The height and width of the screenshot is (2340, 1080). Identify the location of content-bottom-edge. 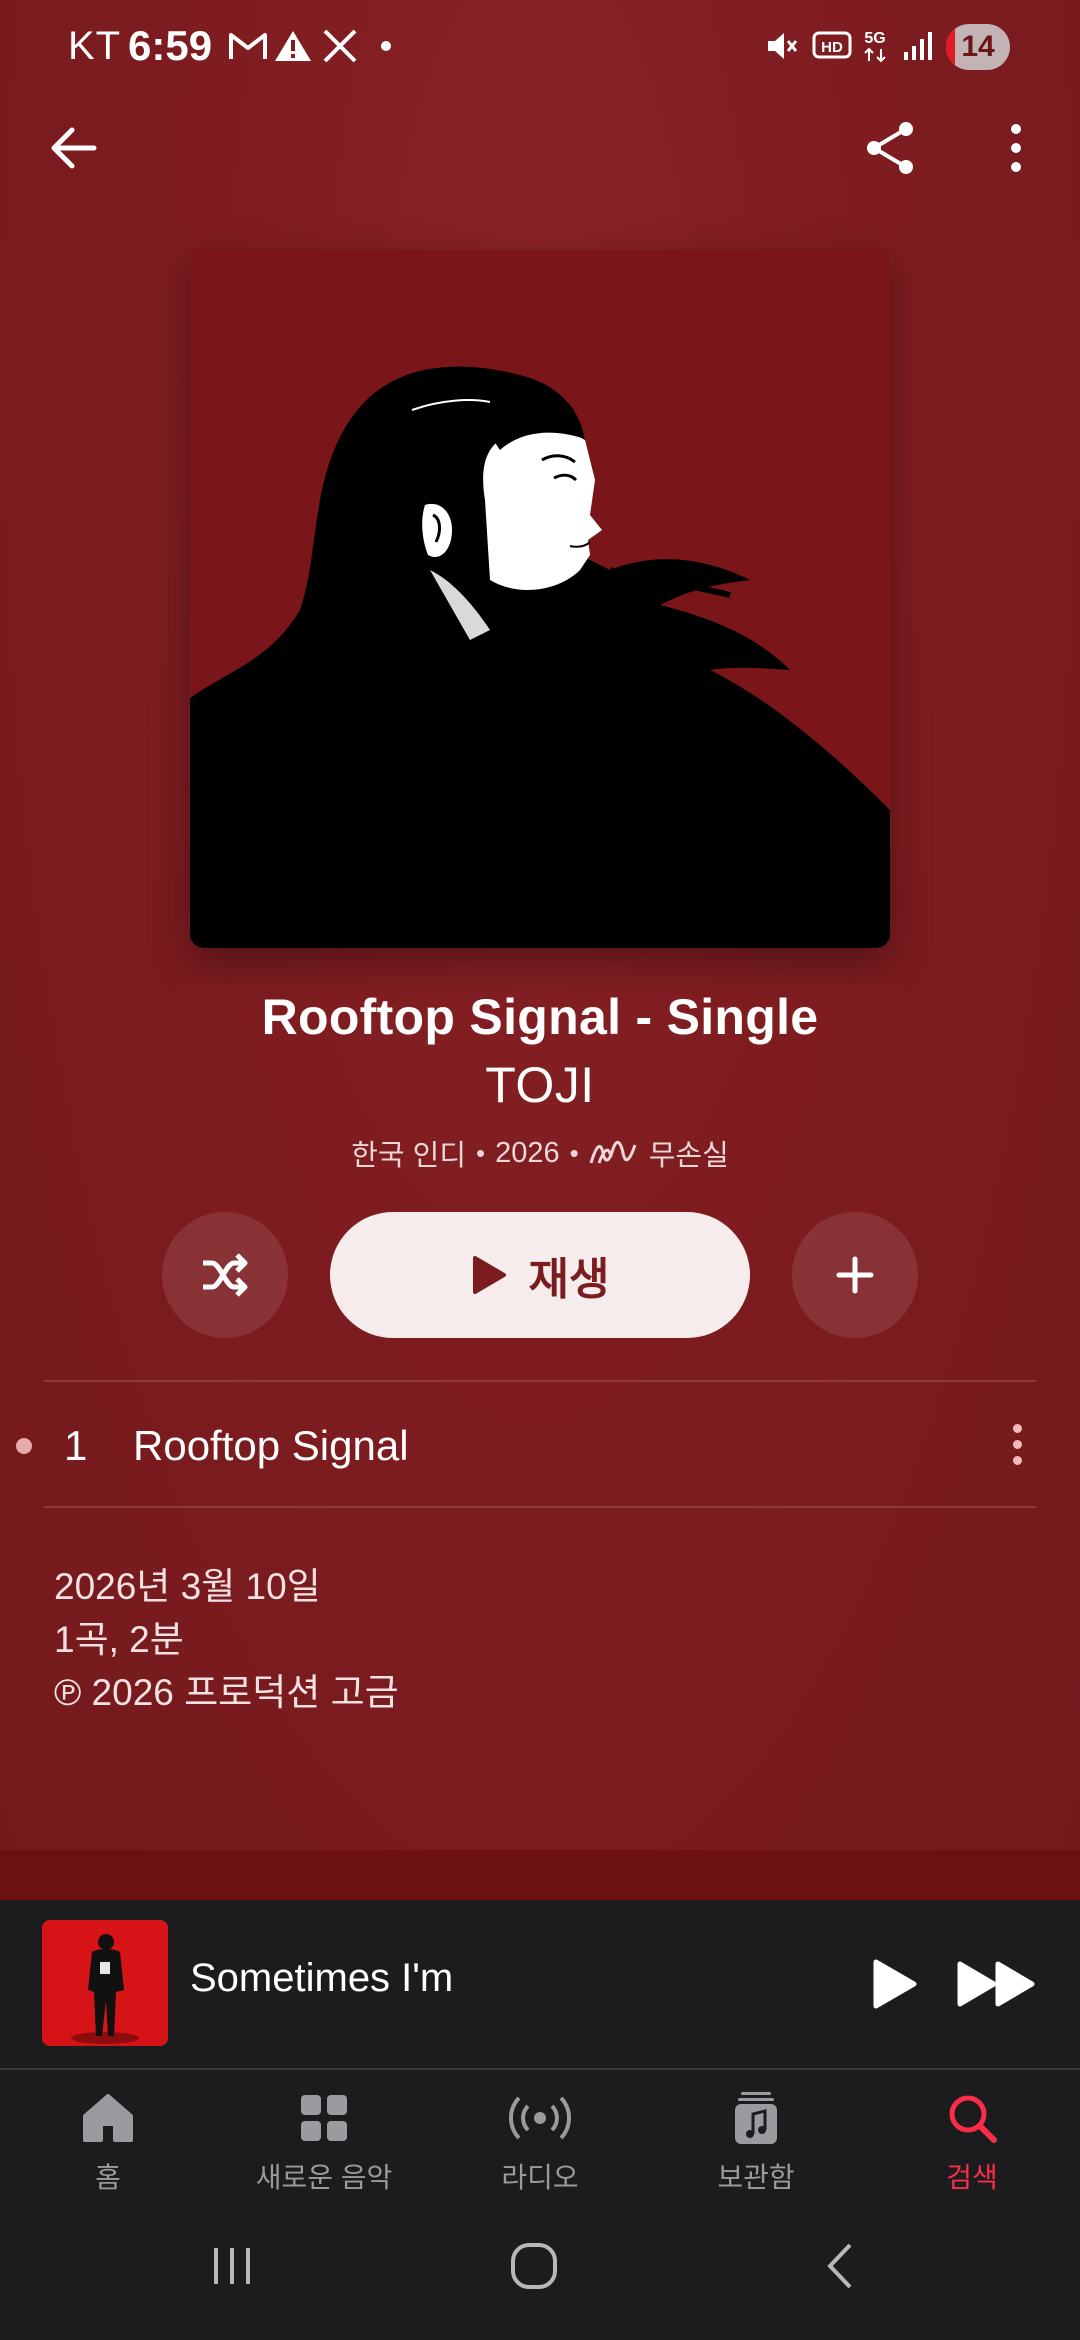
(540, 1875).